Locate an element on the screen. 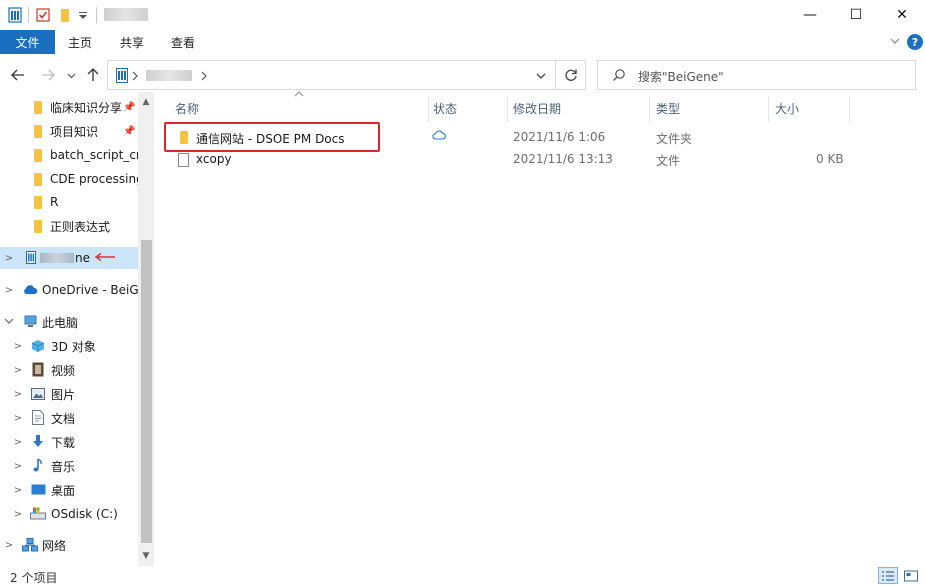  forward-button is located at coordinates (48, 75).